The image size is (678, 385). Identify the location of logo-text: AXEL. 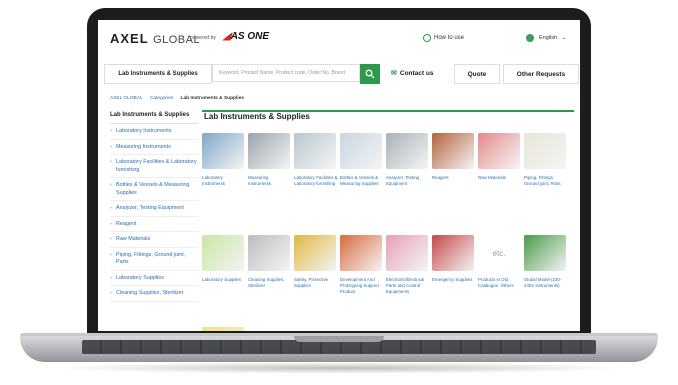
(129, 38).